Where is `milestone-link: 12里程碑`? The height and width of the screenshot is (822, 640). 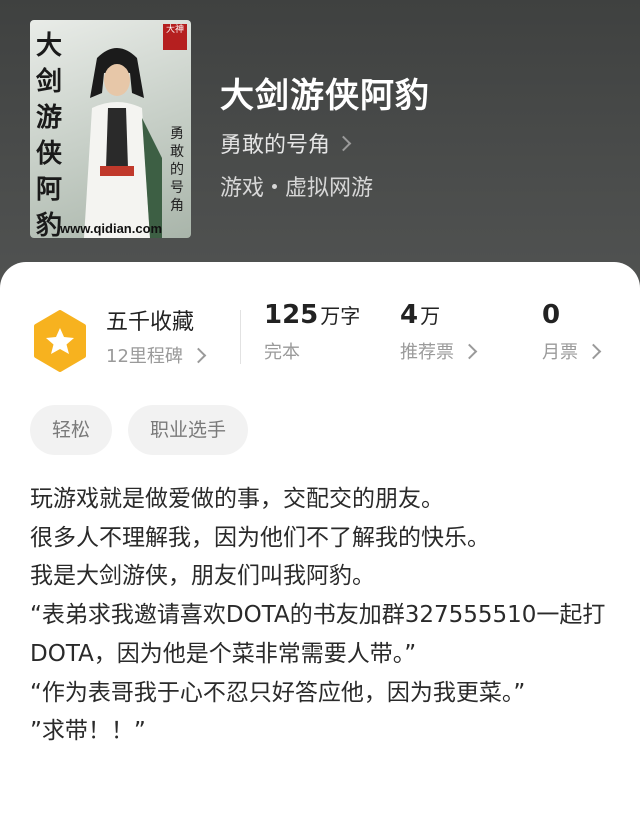
milestone-link: 12里程碑 is located at coordinates (156, 355).